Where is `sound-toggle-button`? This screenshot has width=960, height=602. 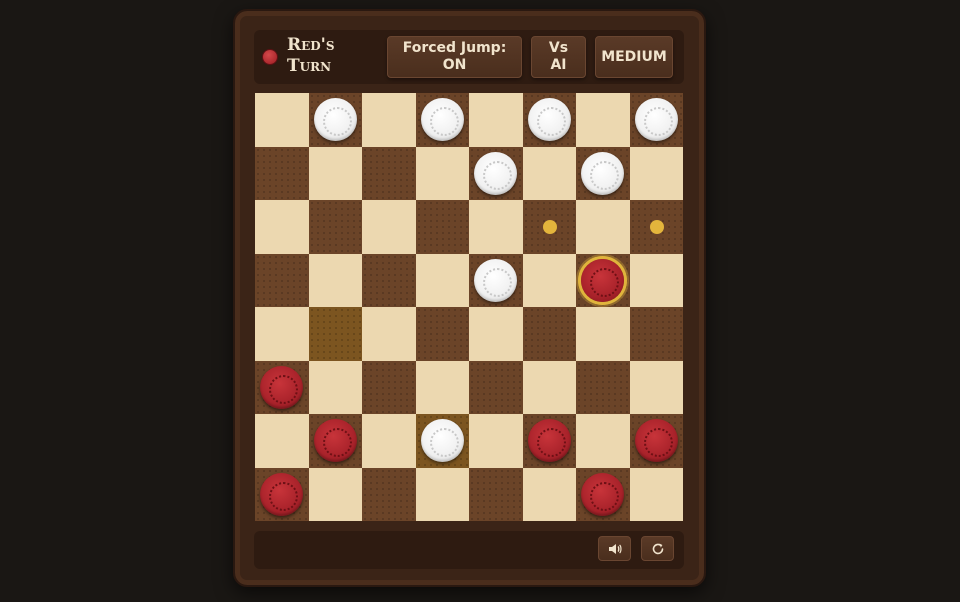
sound-toggle-button is located at coordinates (614, 548).